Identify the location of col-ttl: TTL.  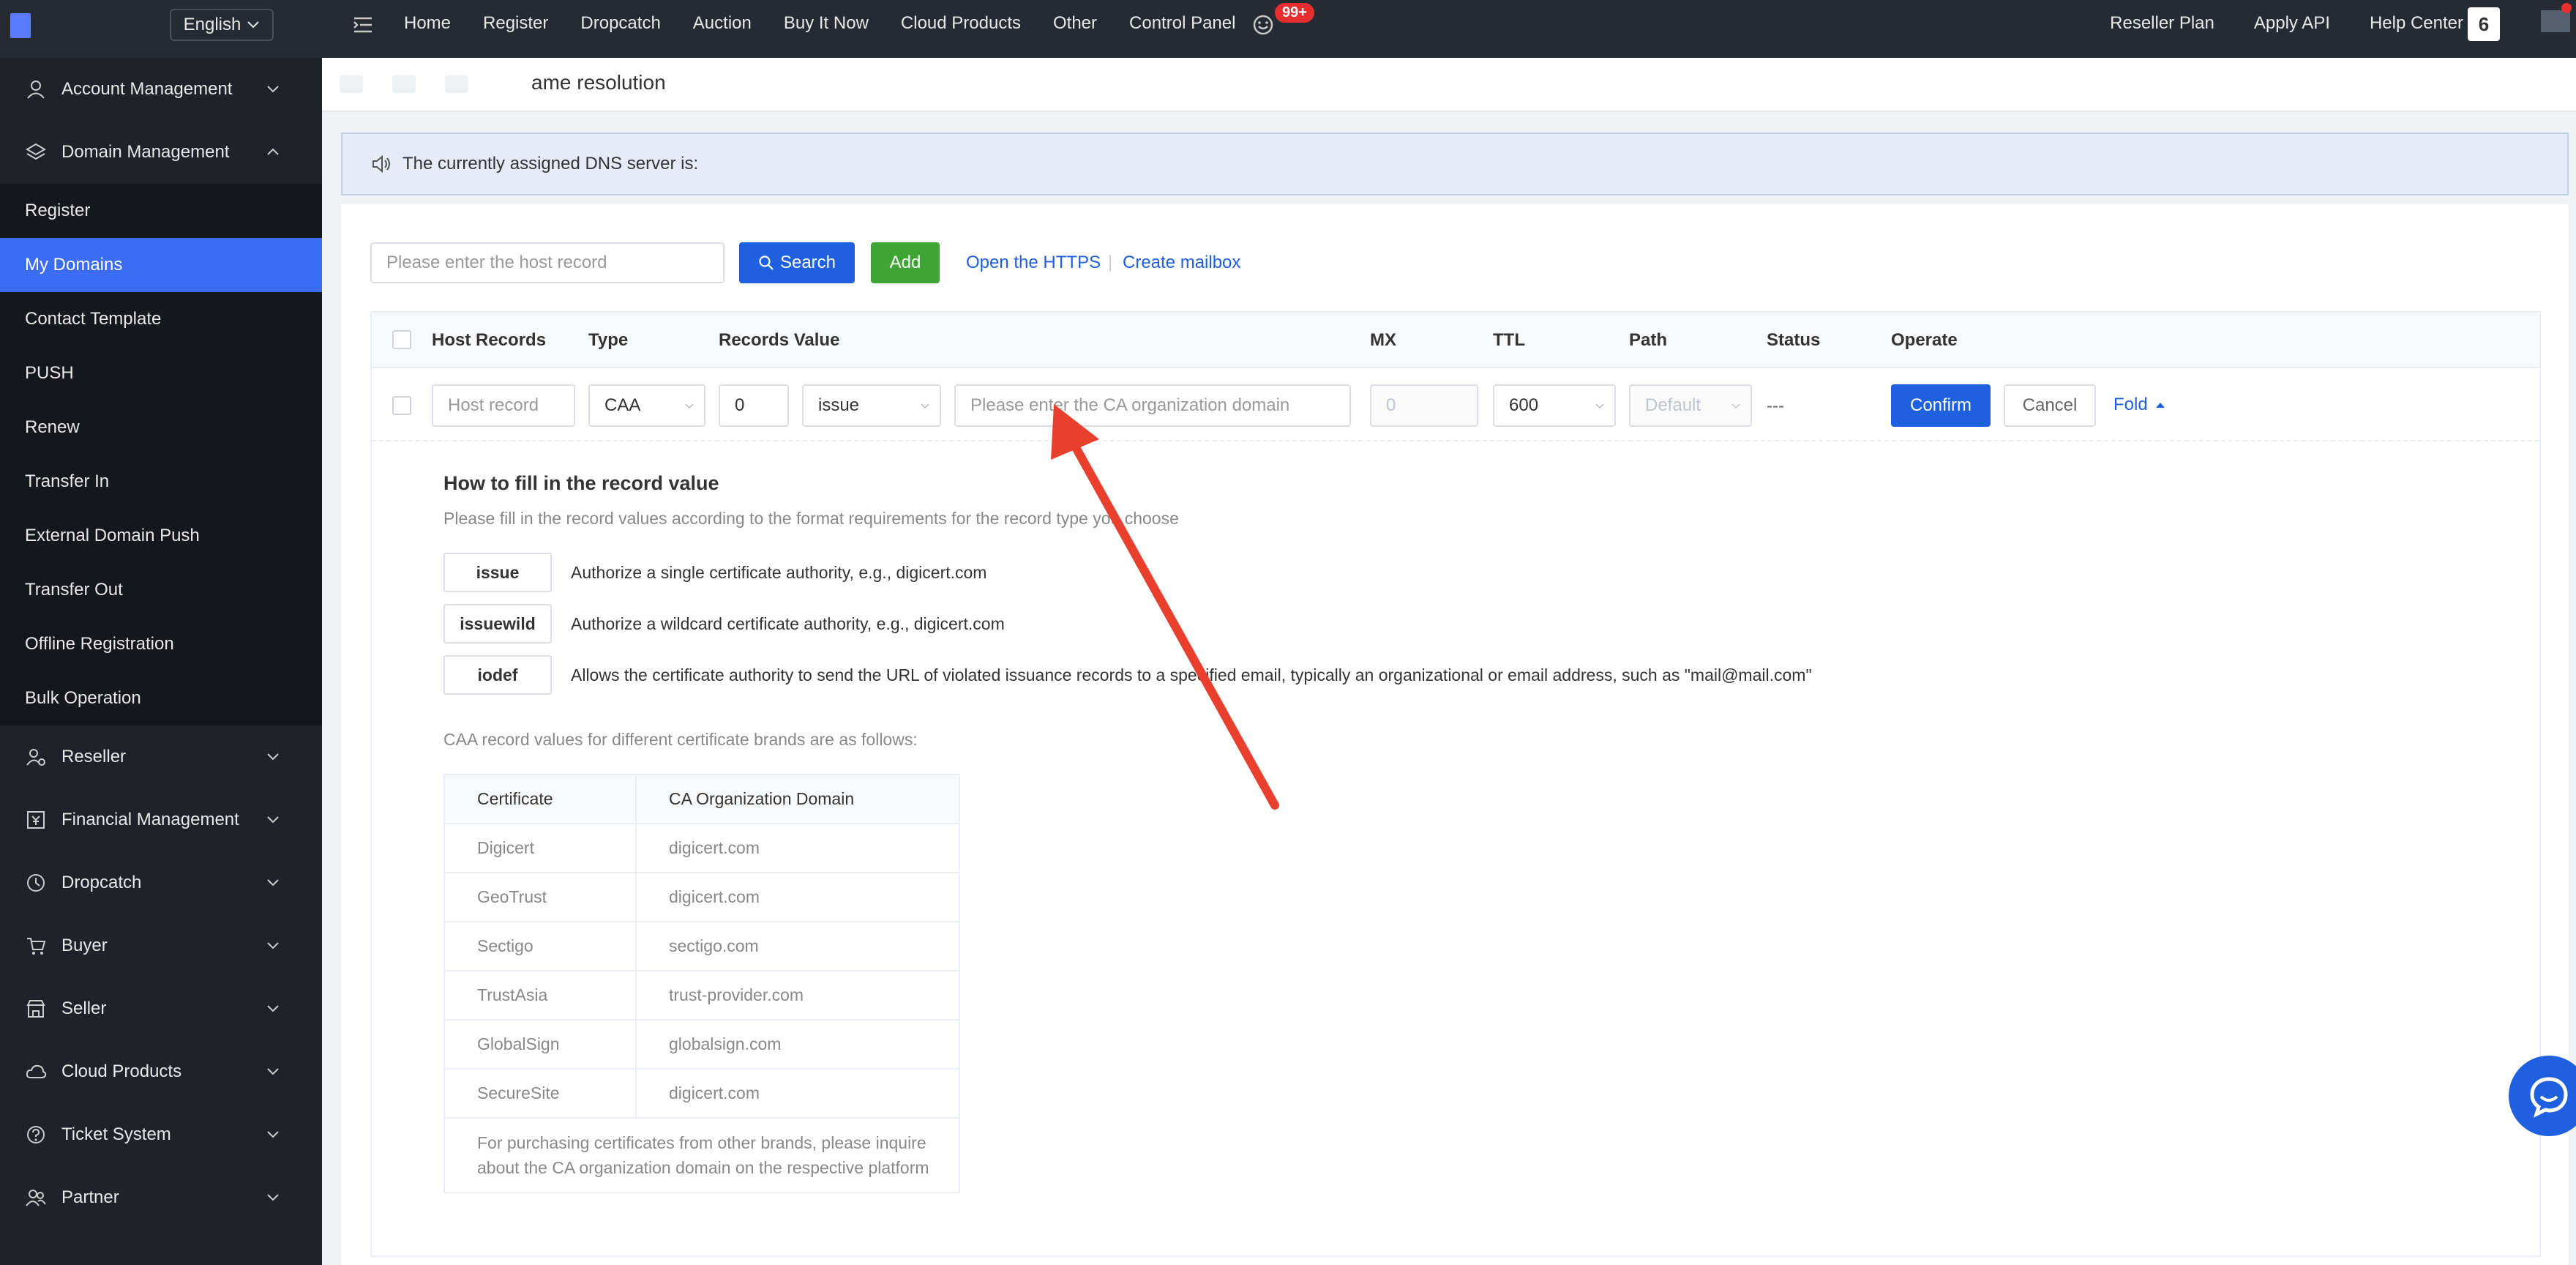
(1509, 340).